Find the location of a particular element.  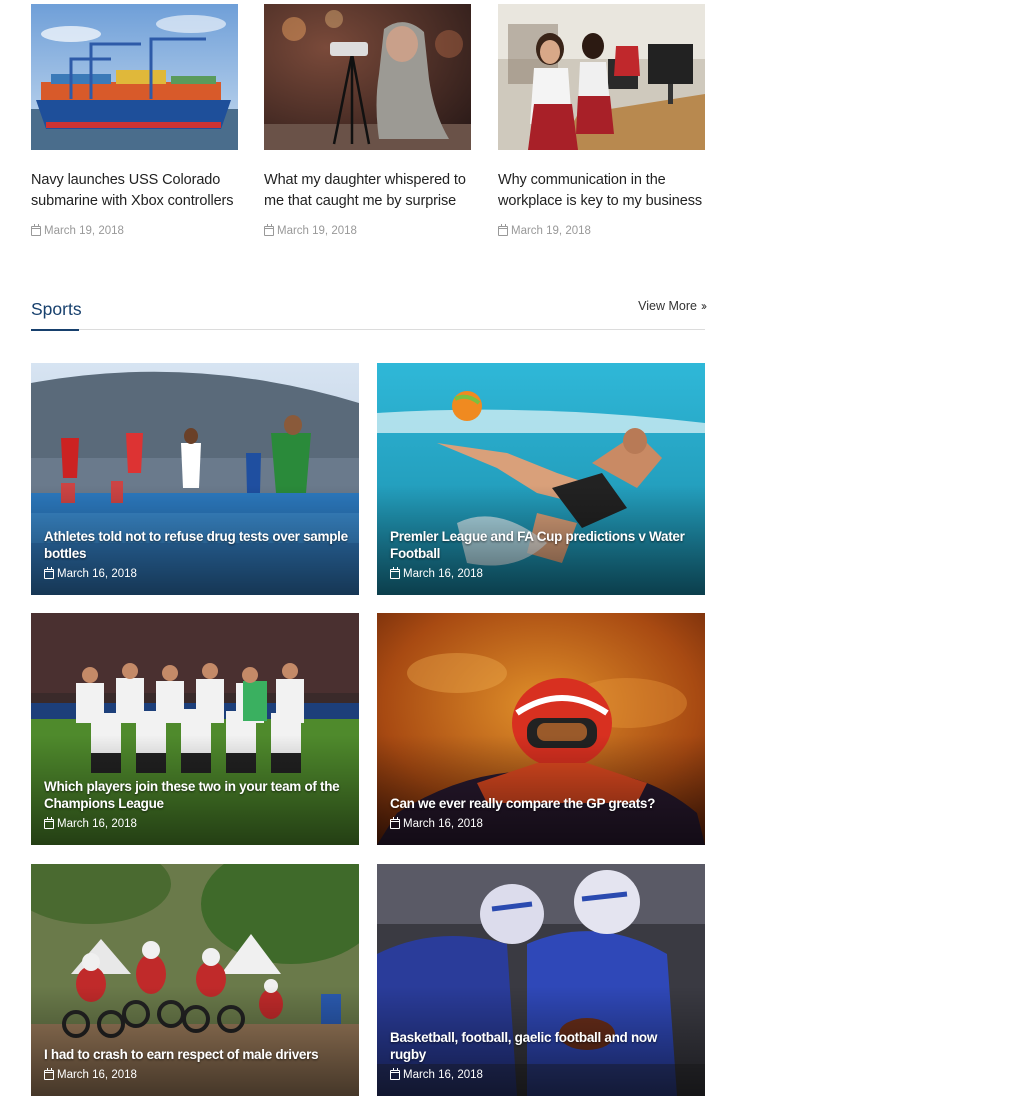

double-chevron-right-icon: ›› is located at coordinates (704, 306).